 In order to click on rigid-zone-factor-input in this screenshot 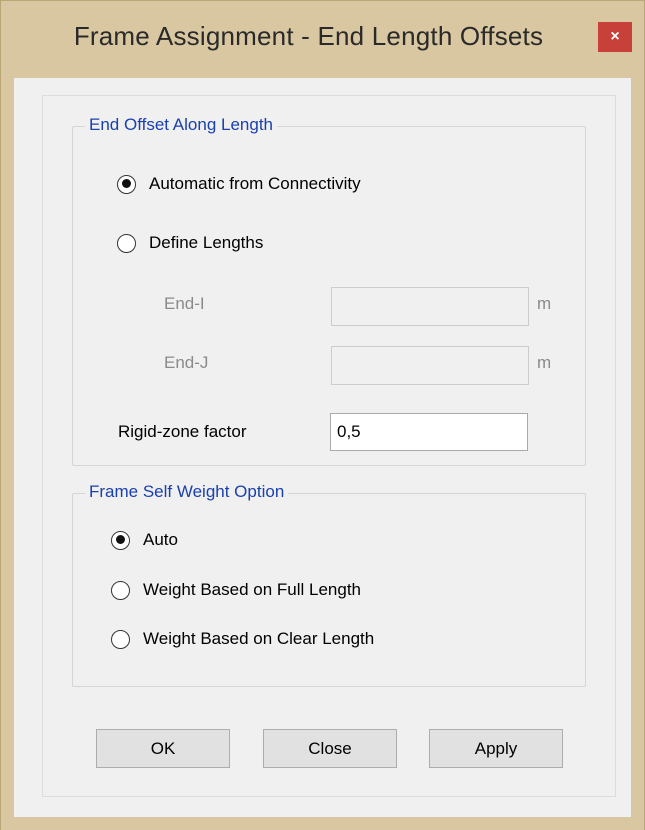, I will do `click(429, 432)`.